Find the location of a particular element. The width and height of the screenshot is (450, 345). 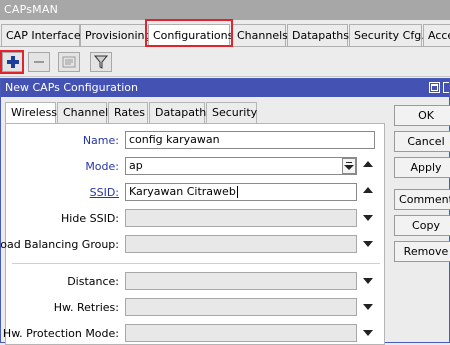

tab-rates: Rates is located at coordinates (128, 113).